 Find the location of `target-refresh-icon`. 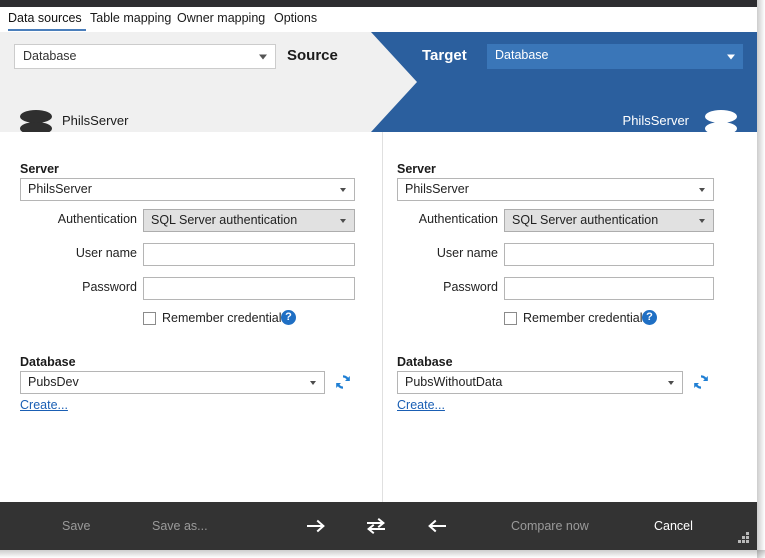

target-refresh-icon is located at coordinates (701, 382).